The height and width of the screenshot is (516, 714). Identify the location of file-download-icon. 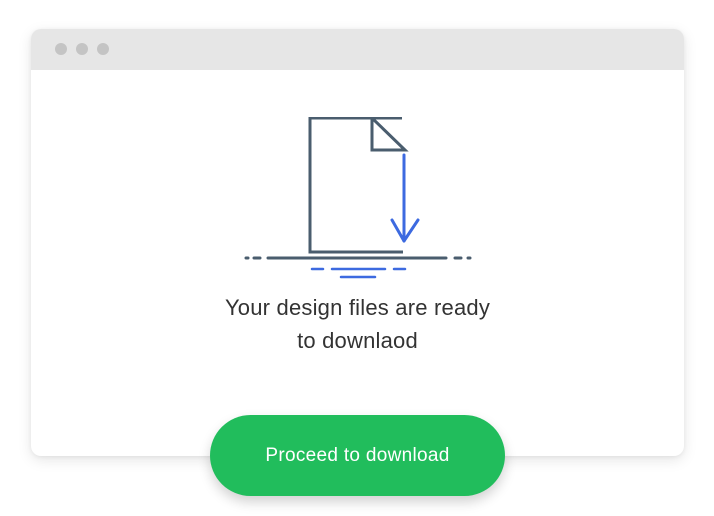
(358, 198).